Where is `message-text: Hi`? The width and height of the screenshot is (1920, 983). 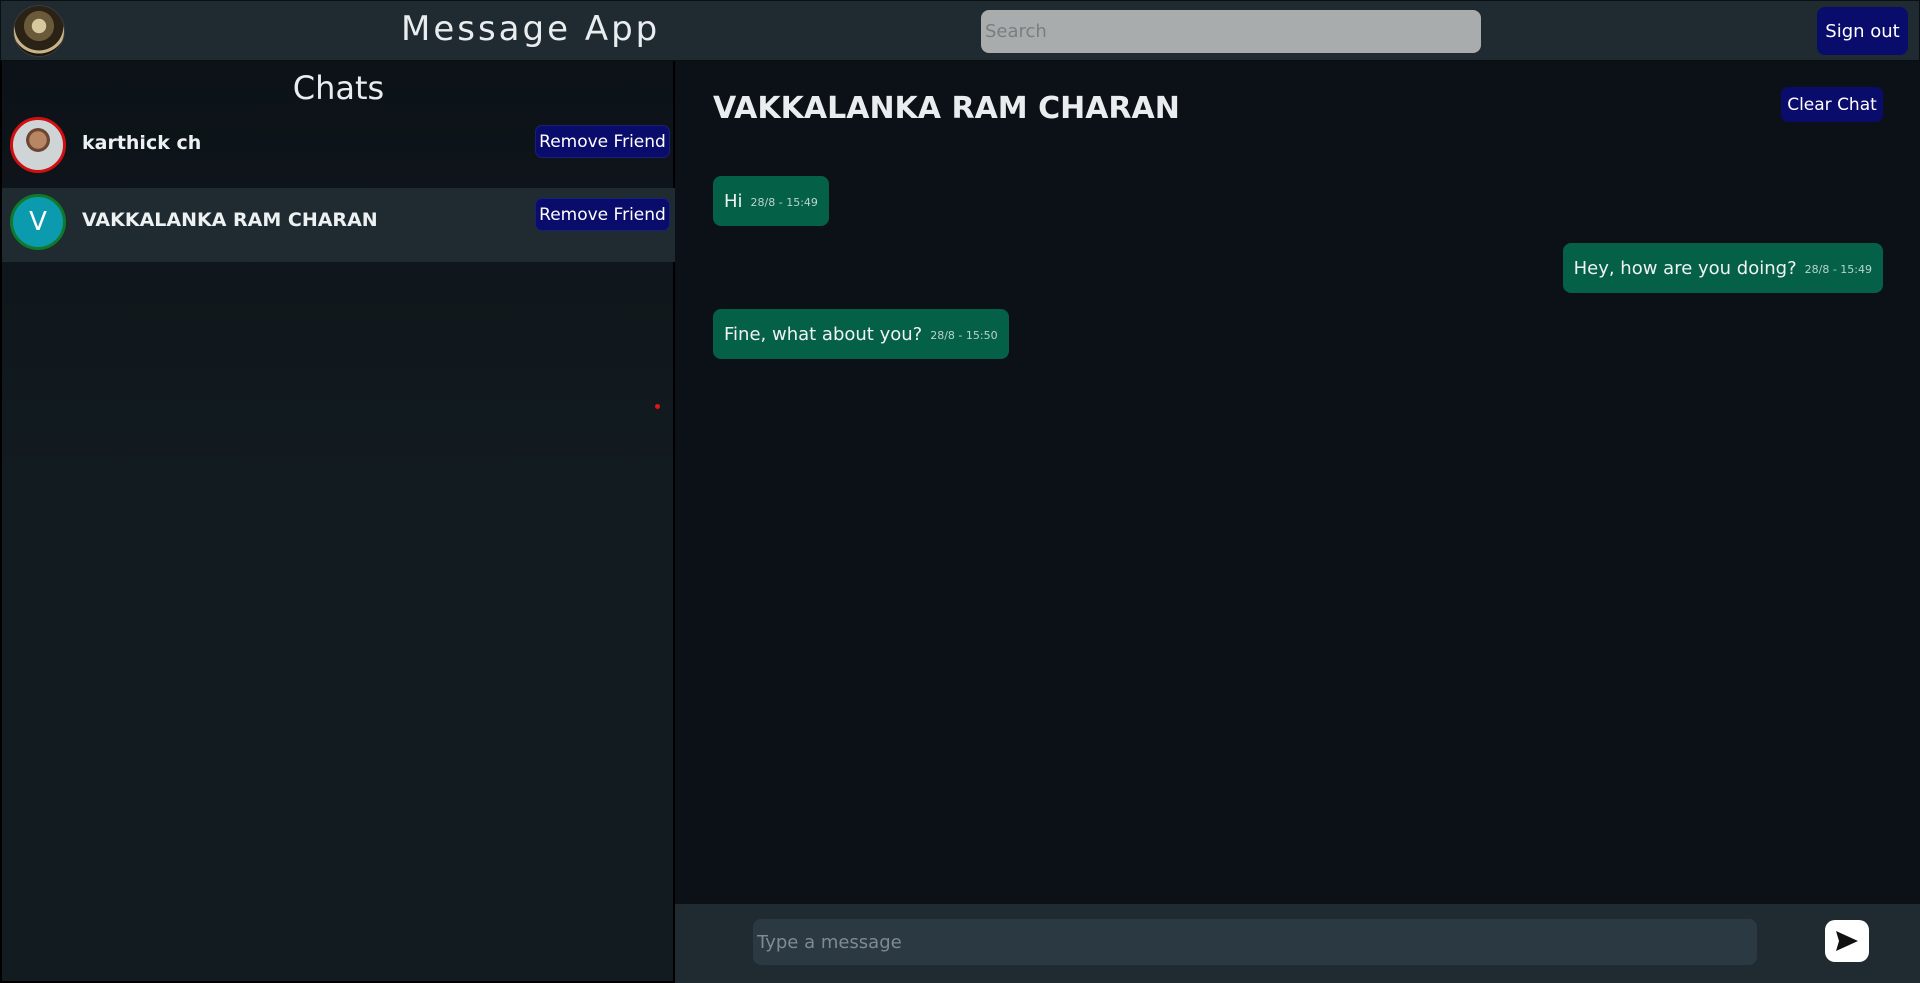 message-text: Hi is located at coordinates (733, 201).